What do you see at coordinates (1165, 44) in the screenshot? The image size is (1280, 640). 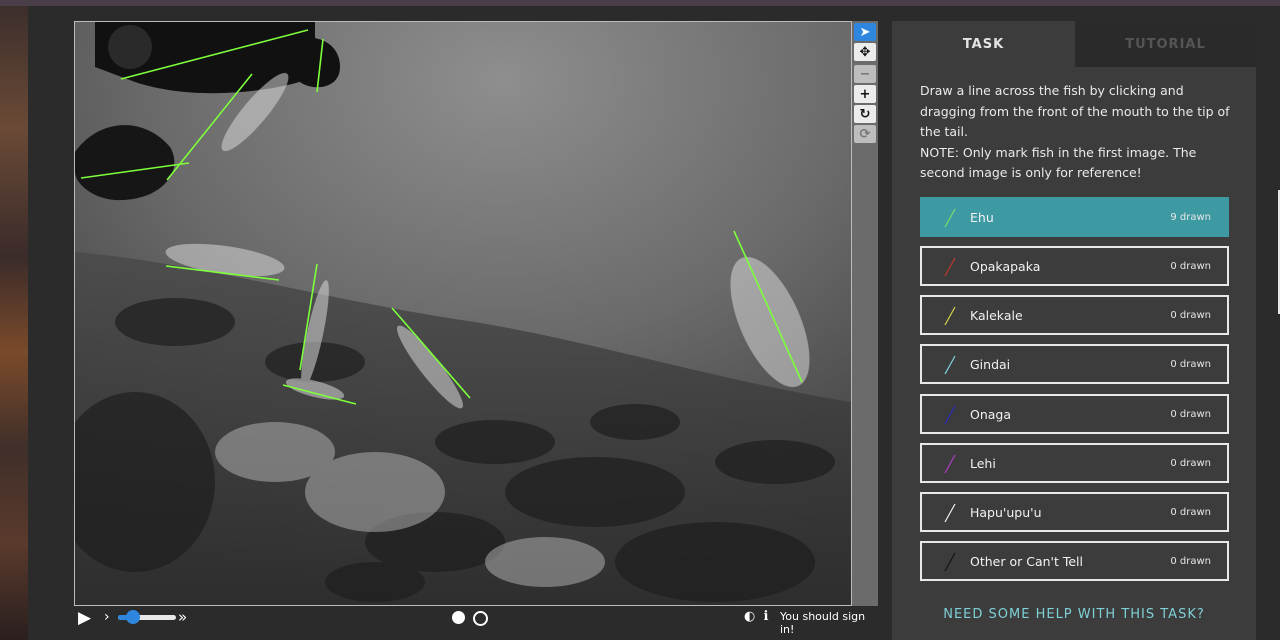 I see `tab-tutorial: TUTORIAL` at bounding box center [1165, 44].